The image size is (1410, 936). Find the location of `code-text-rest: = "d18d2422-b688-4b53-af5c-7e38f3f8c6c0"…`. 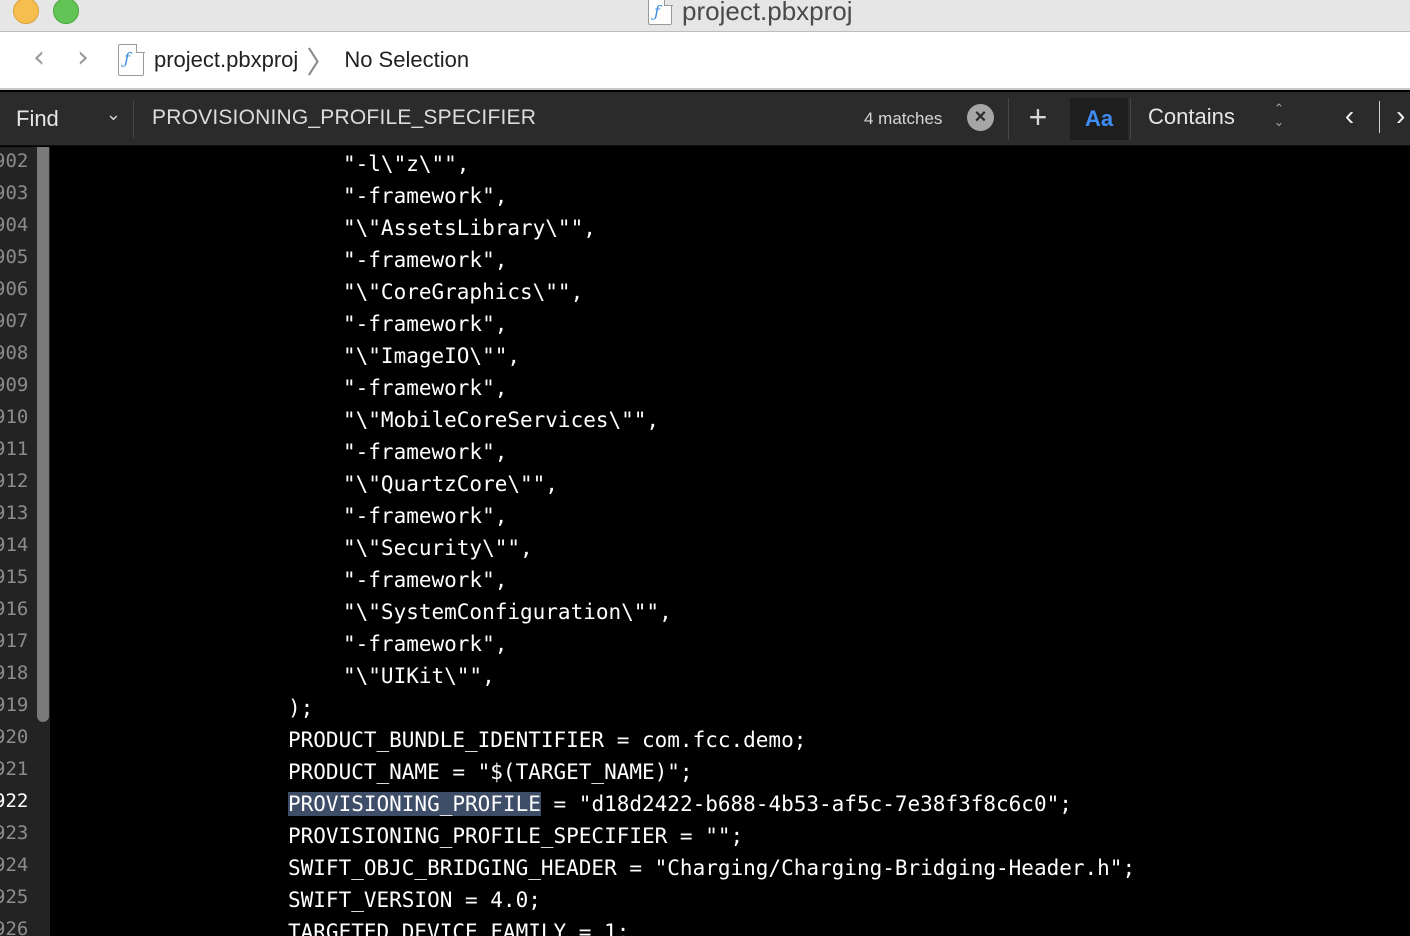

code-text-rest: = "d18d2422-b688-4b53-af5c-7e38f3f8c6c0"… is located at coordinates (806, 804).